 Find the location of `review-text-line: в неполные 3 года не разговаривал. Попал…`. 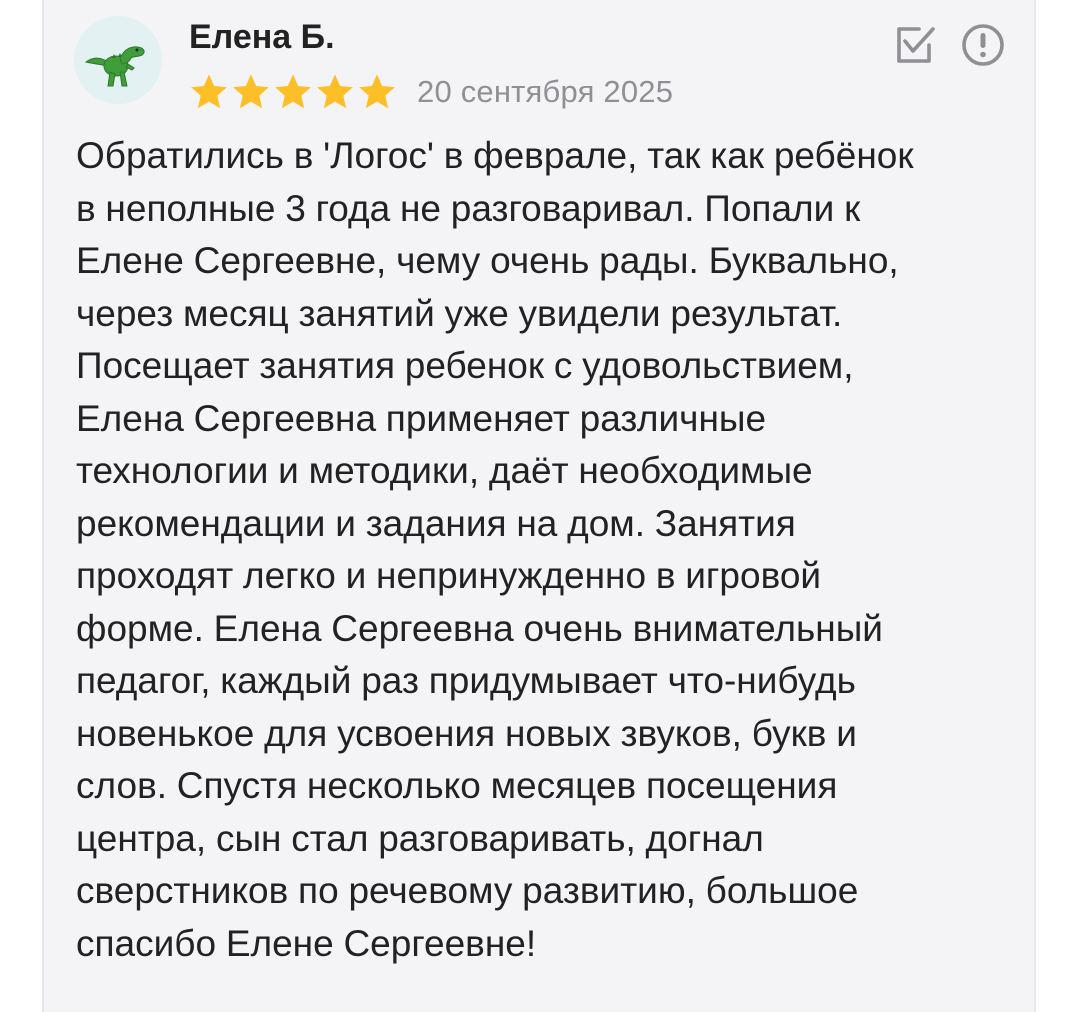

review-text-line: в неполные 3 года не разговаривал. Попал… is located at coordinates (468, 208).